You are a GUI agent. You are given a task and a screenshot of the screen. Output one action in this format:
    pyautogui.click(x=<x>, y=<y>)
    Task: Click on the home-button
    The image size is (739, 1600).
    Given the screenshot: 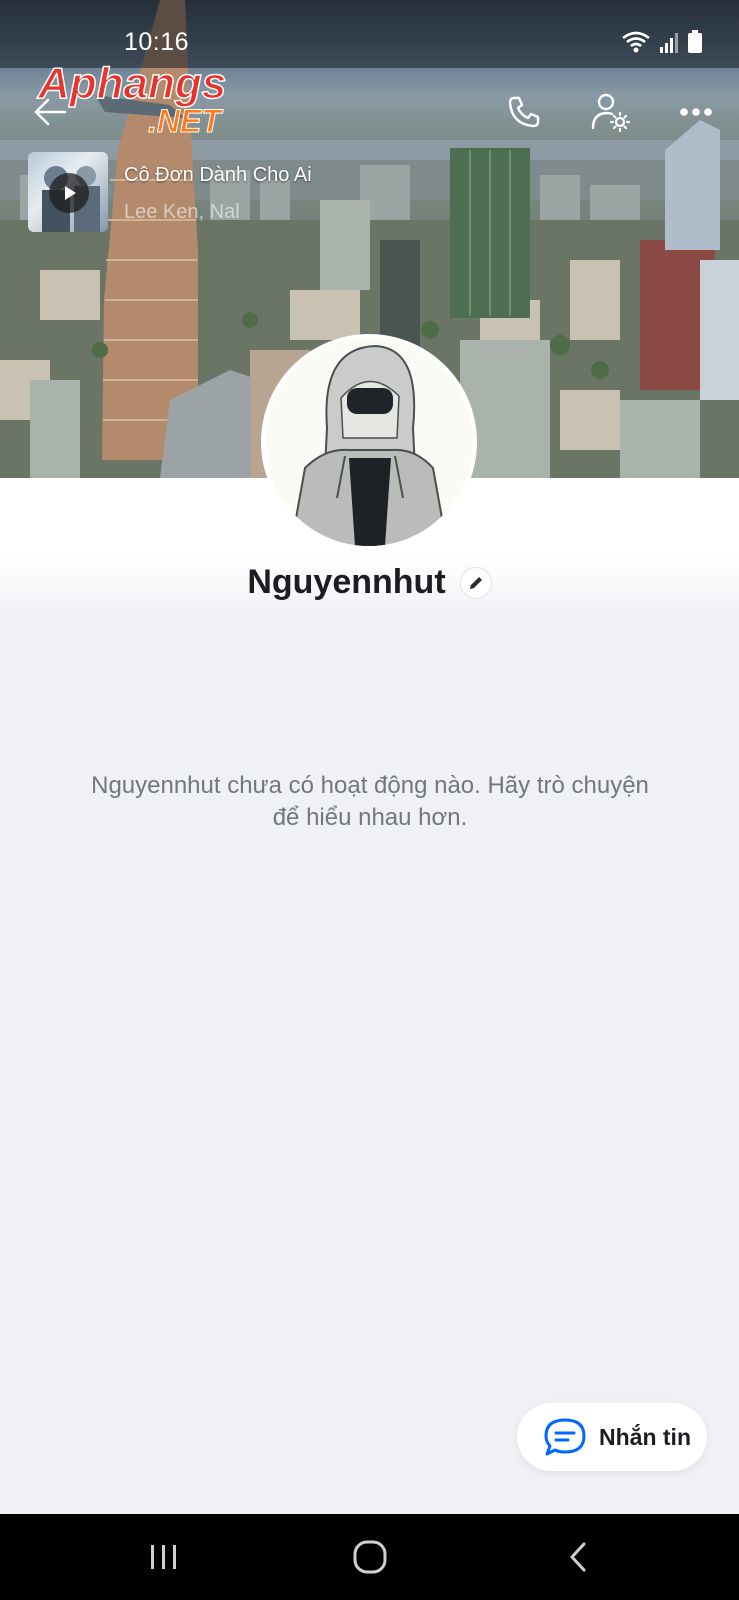 What is the action you would take?
    pyautogui.click(x=370, y=1557)
    